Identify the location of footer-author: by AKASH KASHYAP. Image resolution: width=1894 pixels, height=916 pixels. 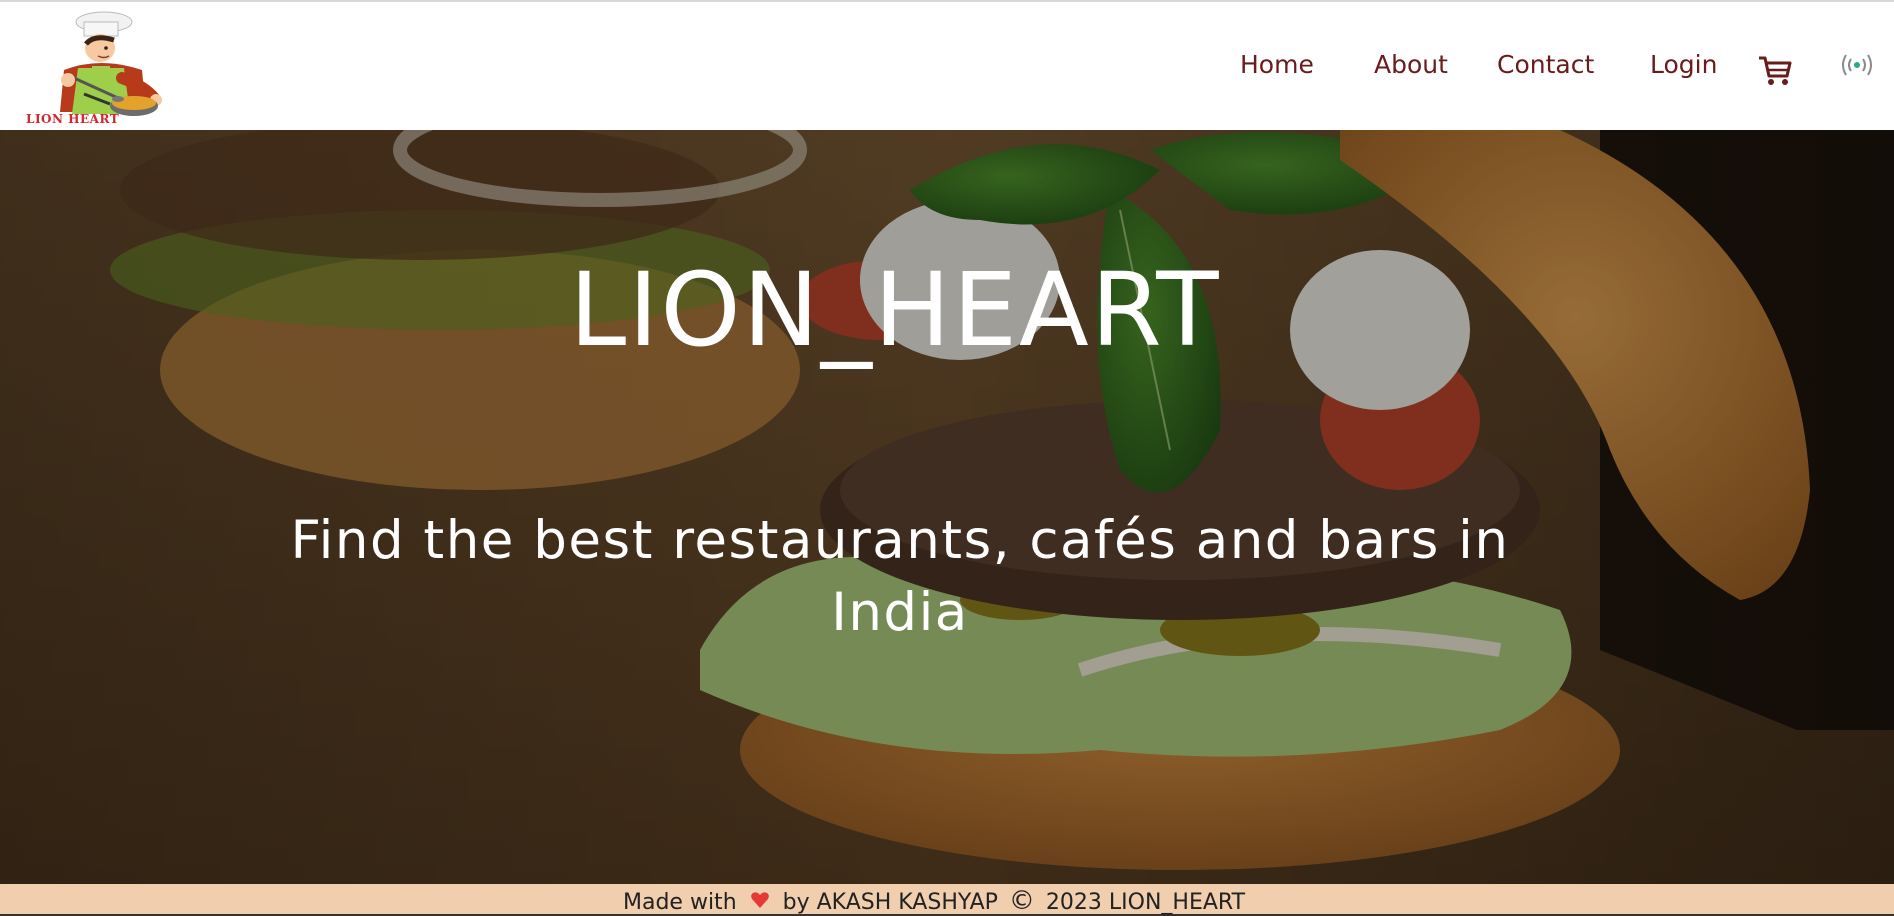
(890, 902).